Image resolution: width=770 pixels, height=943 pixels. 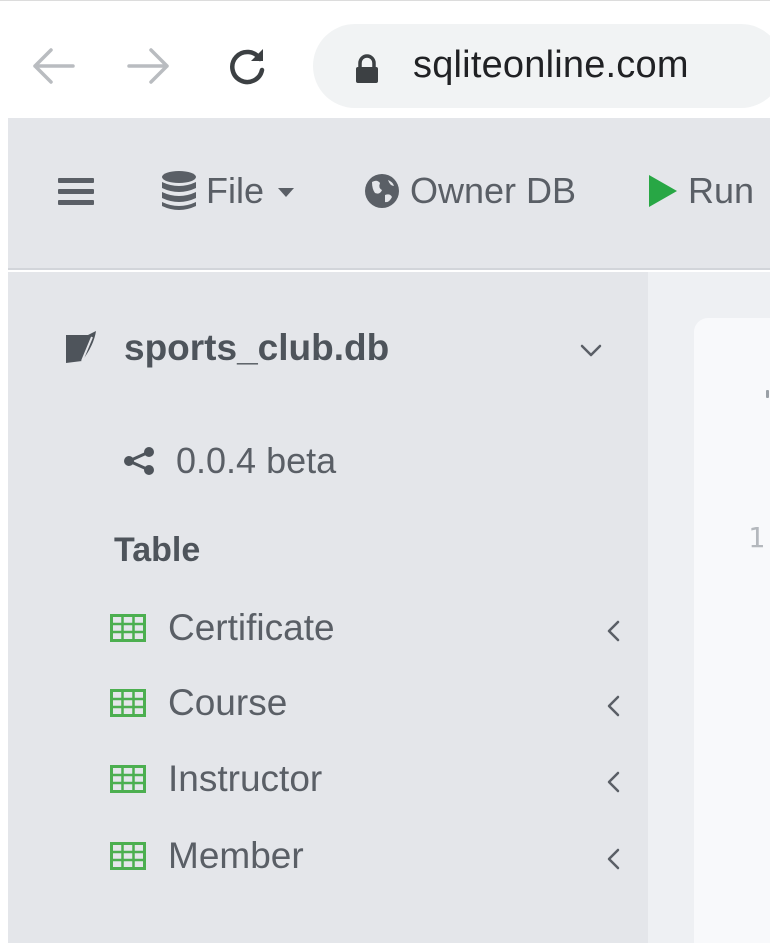 I want to click on browser-toolbar: sqliteonline.com, so click(x=385, y=59).